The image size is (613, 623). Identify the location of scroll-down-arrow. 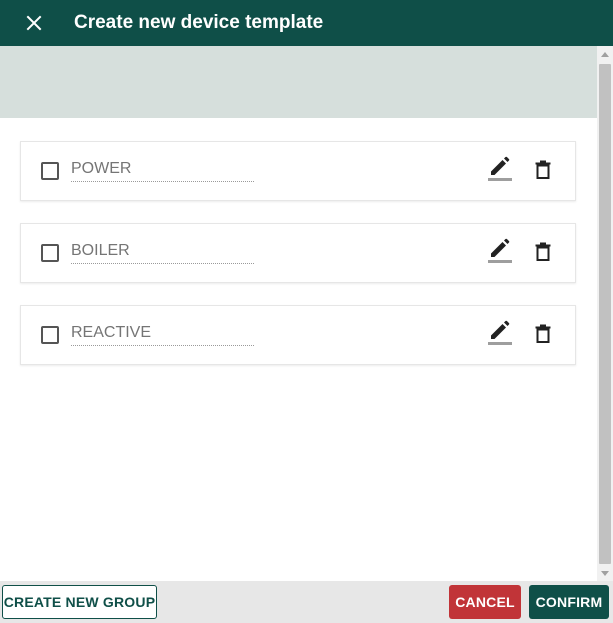
(605, 573).